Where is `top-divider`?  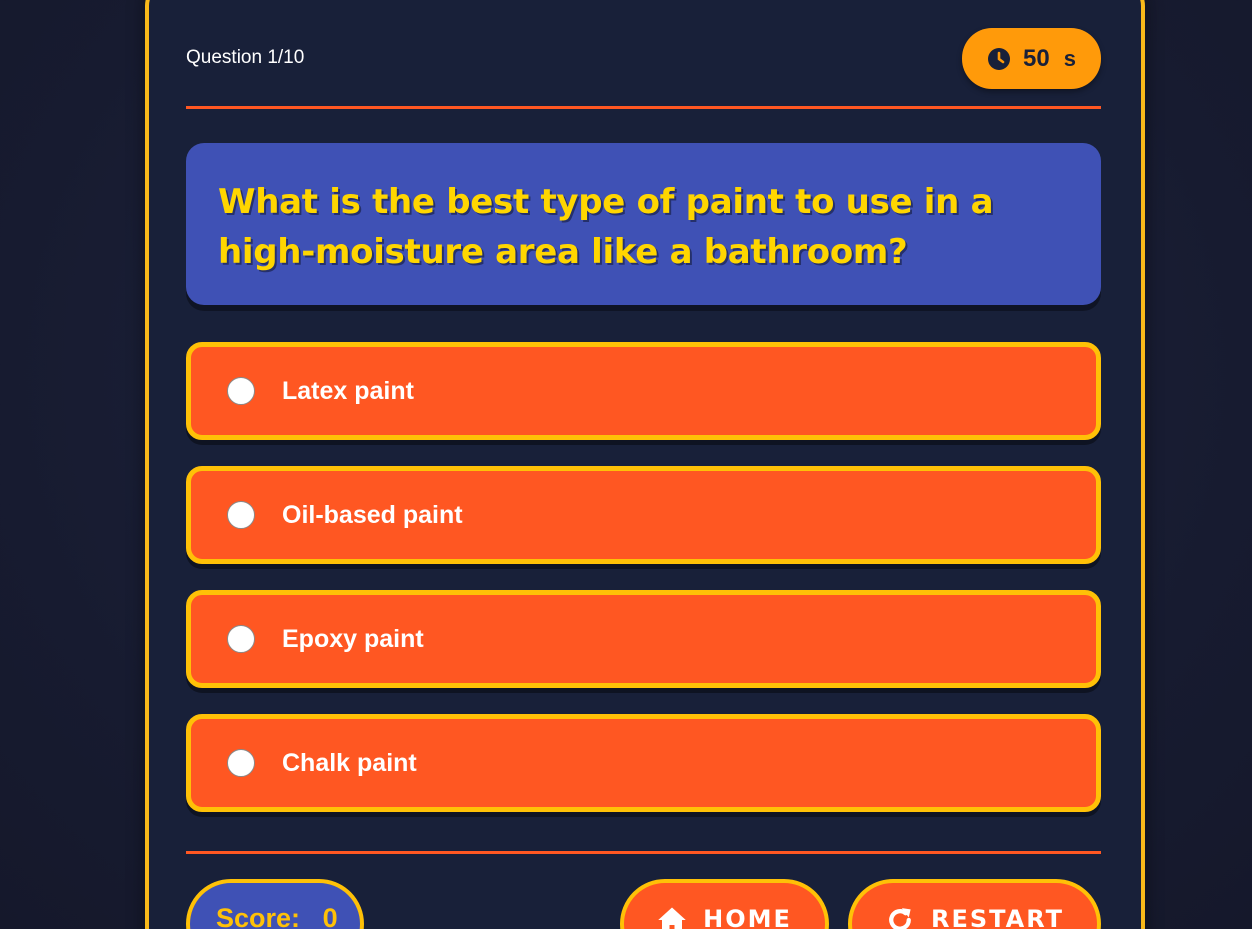
top-divider is located at coordinates (643, 107).